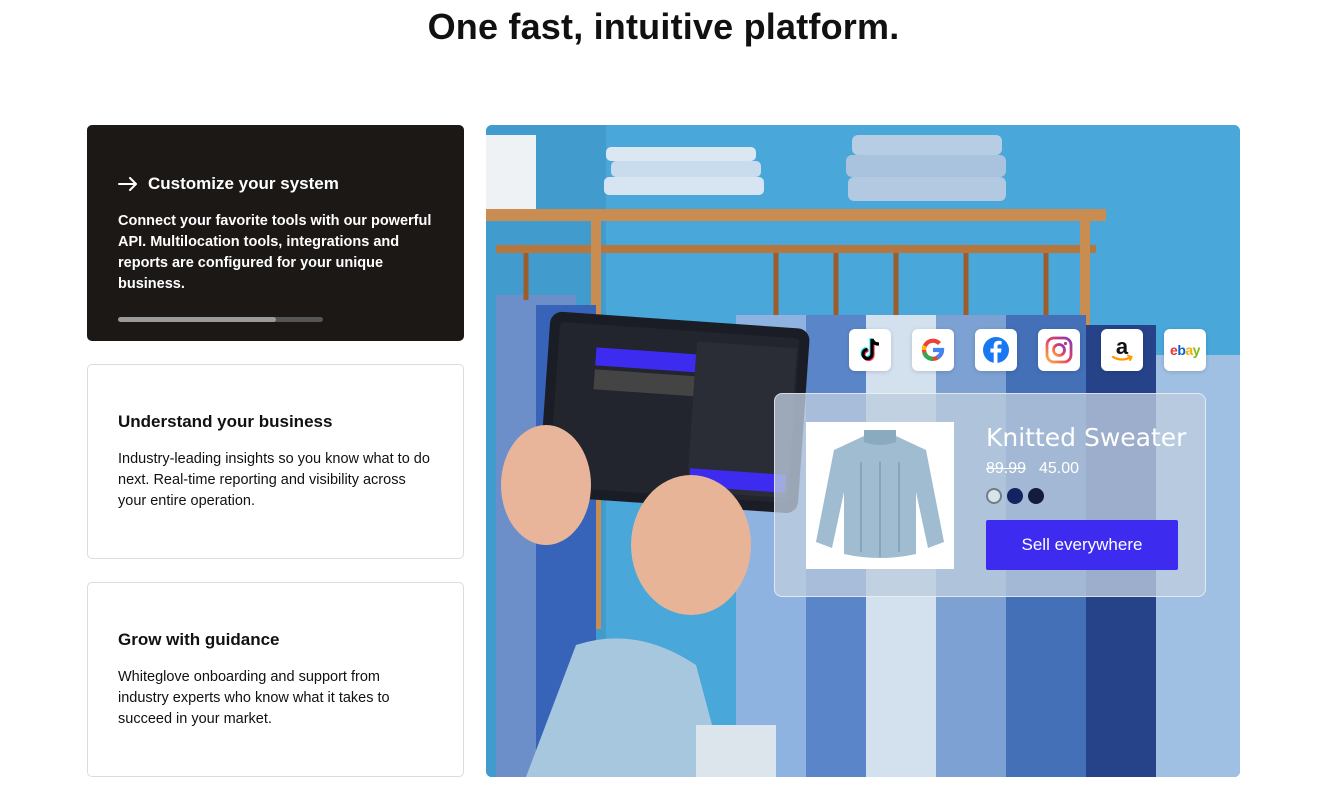  I want to click on svg-text: a, so click(1122, 347).